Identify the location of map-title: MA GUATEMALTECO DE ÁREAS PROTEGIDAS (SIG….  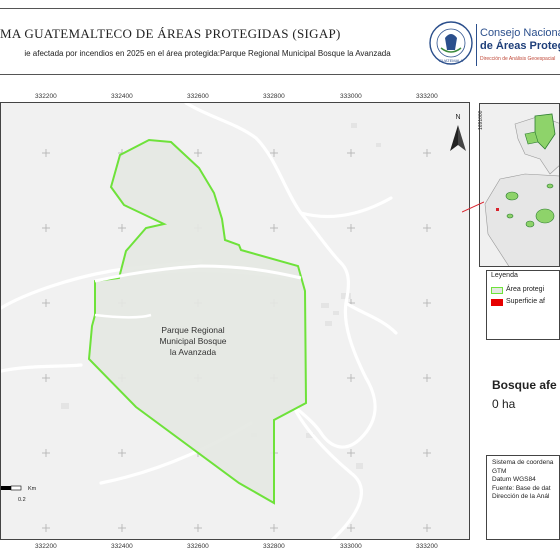
(170, 33).